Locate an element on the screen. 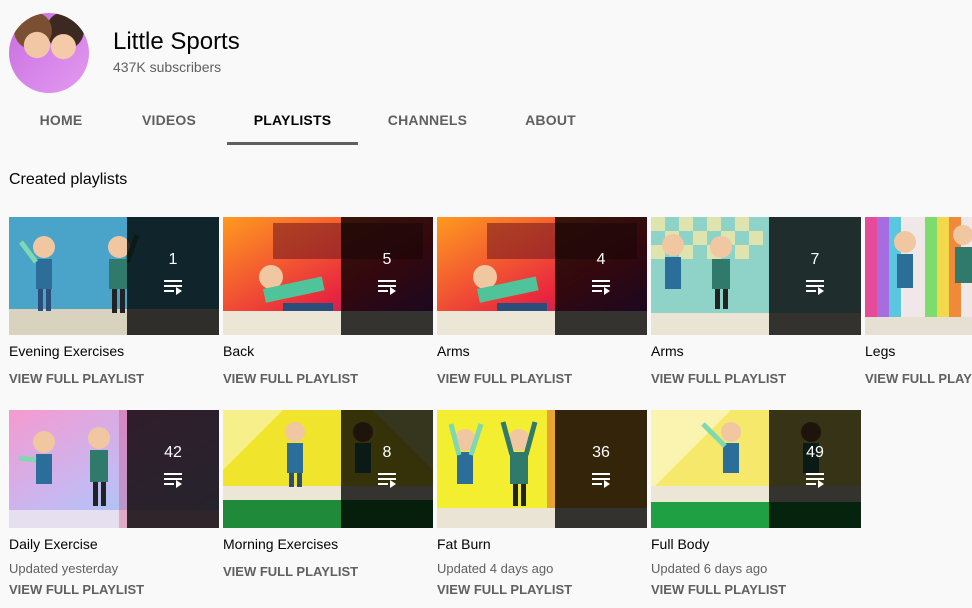 This screenshot has width=972, height=608. playlist-count-overlay: 1 is located at coordinates (173, 276).